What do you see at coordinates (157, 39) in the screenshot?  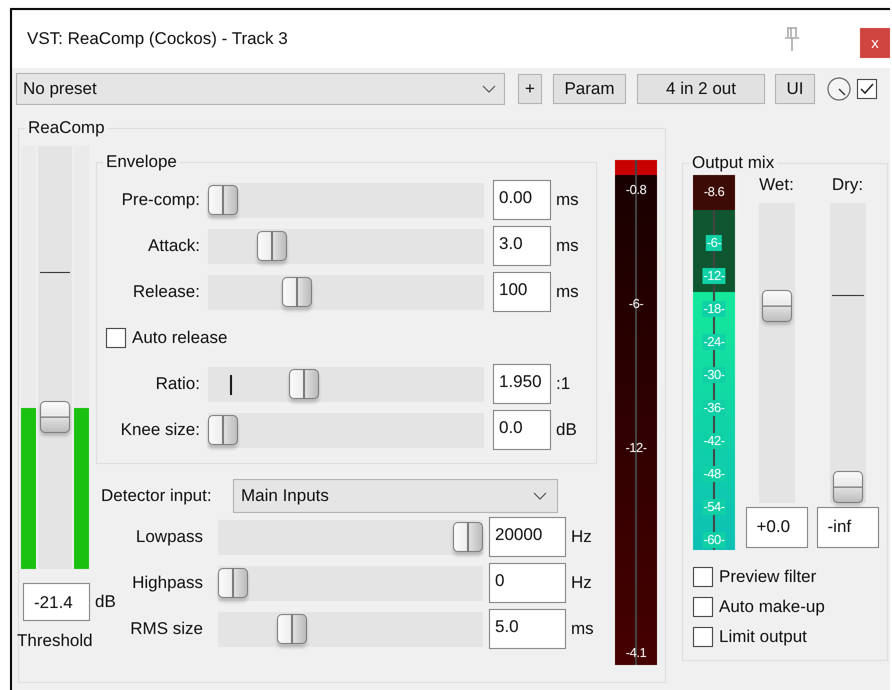 I see `window-title: VST: ReaComp (Cockos) - Track 3` at bounding box center [157, 39].